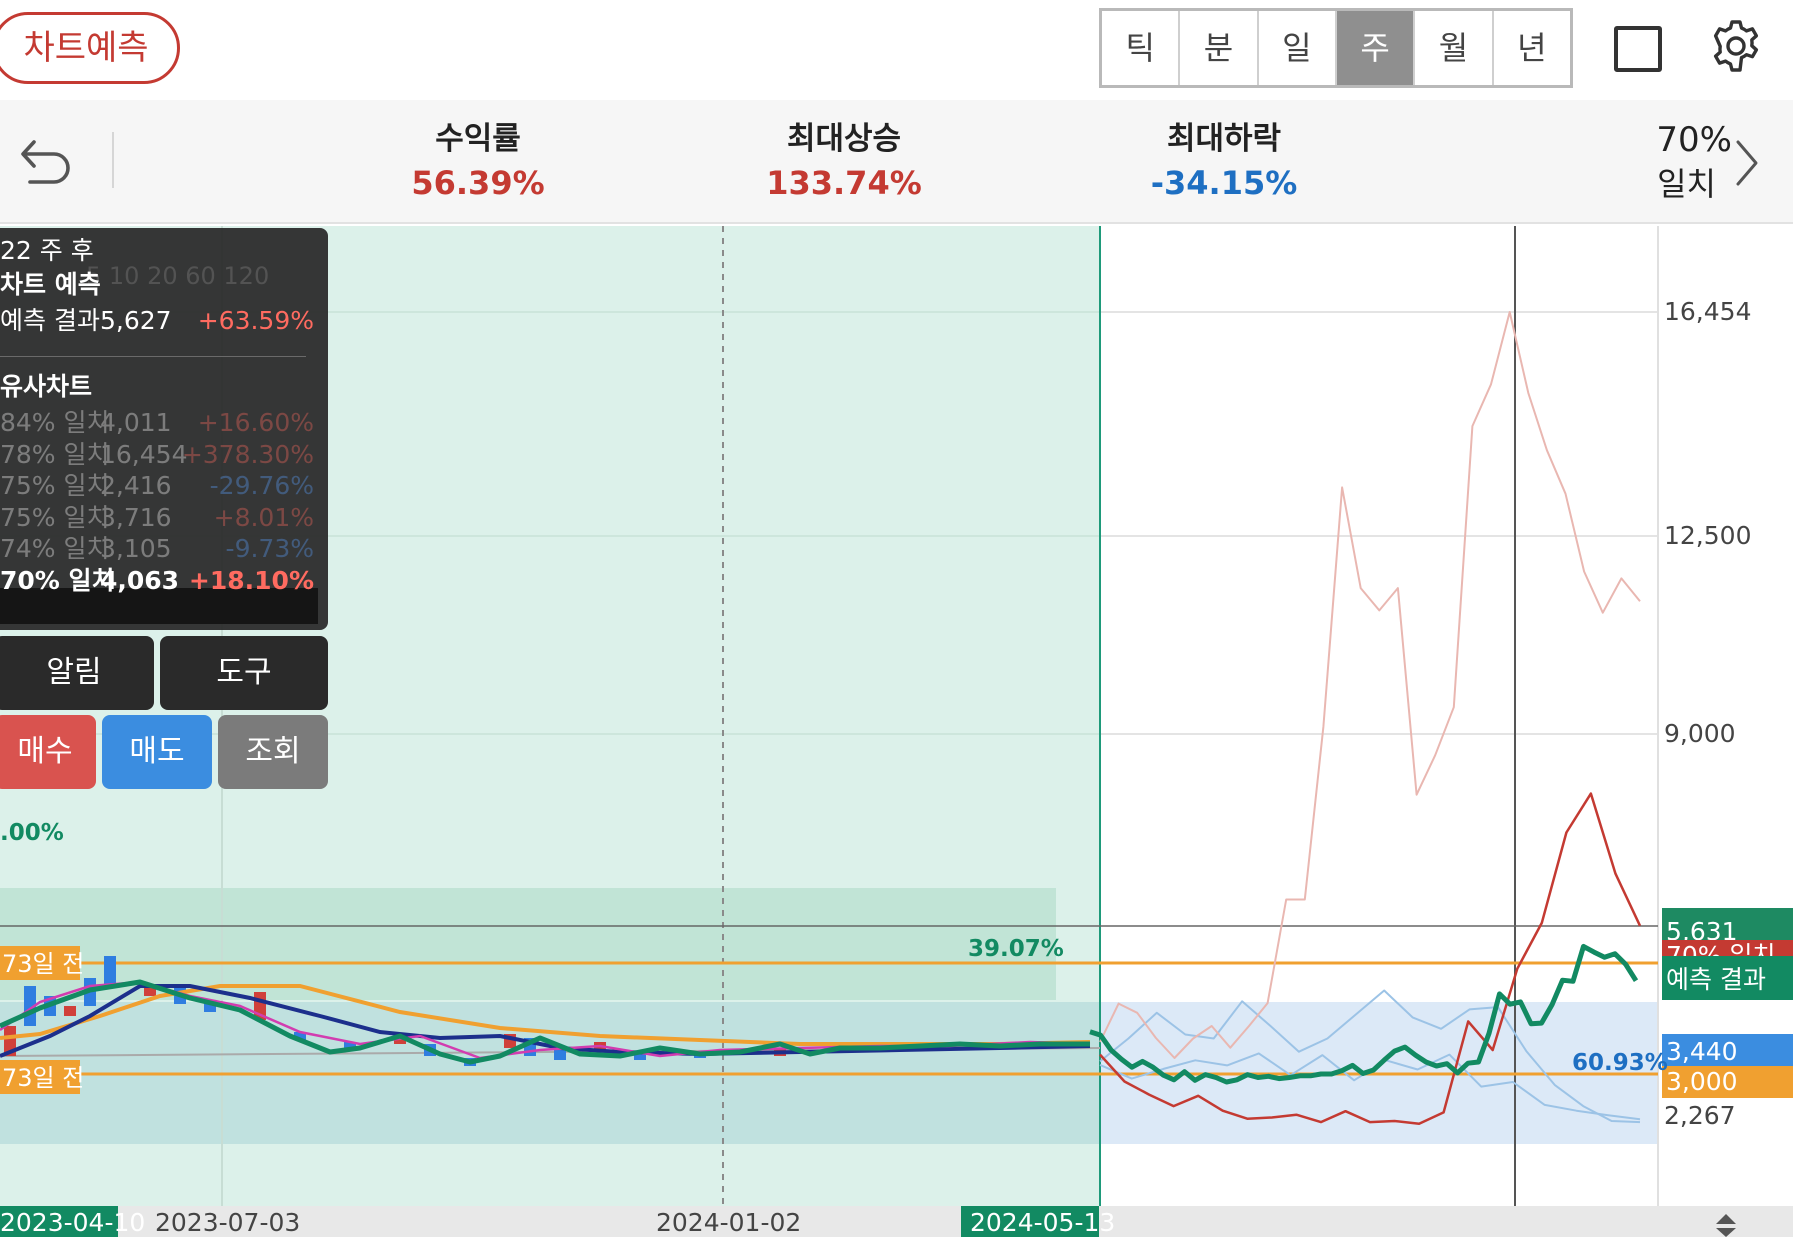  I want to click on similar-row-price: 3,105, so click(136, 549).